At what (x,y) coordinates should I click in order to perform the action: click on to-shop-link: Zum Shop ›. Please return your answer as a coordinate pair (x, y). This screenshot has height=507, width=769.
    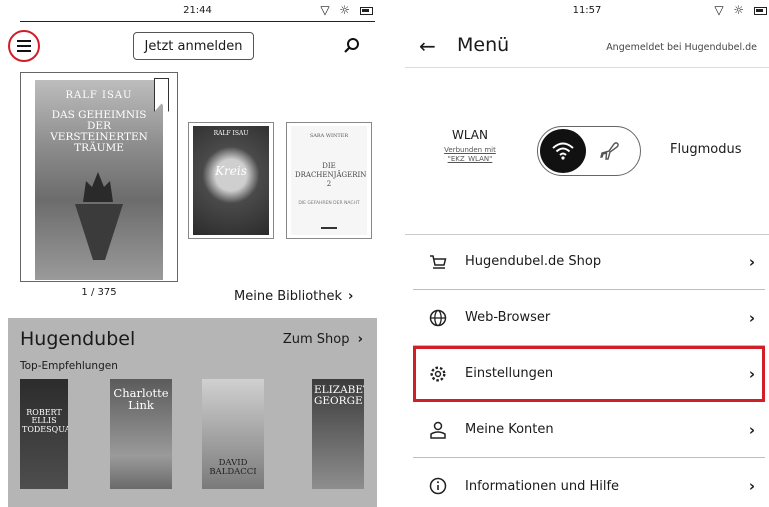
    Looking at the image, I should click on (323, 339).